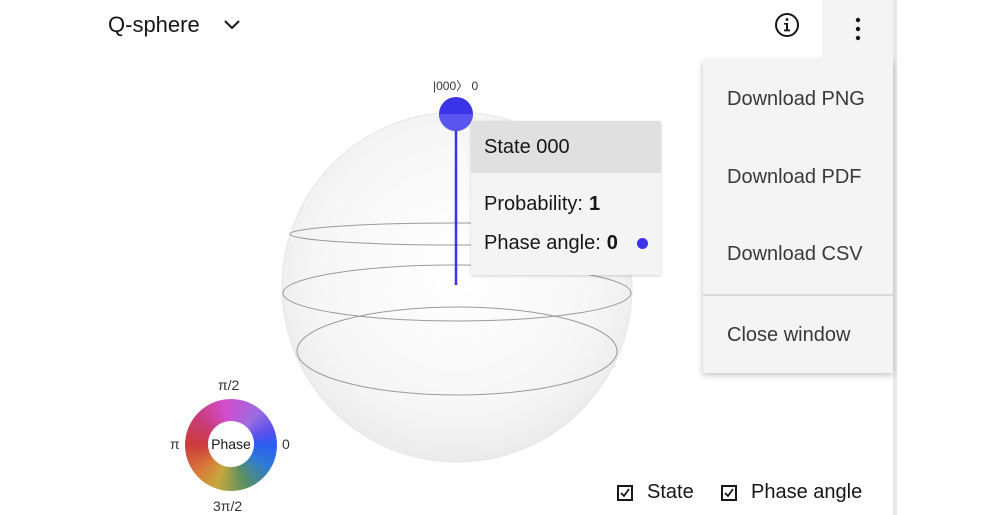 This screenshot has height=515, width=1000. What do you see at coordinates (612, 243) in the screenshot?
I see `phase-angle-value: 0` at bounding box center [612, 243].